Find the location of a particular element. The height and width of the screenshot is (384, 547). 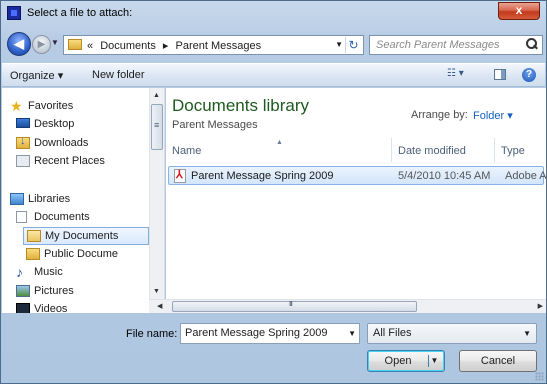

address-bar: « Documents ▸ Parent Messages ▼ ↻ is located at coordinates (213, 45).